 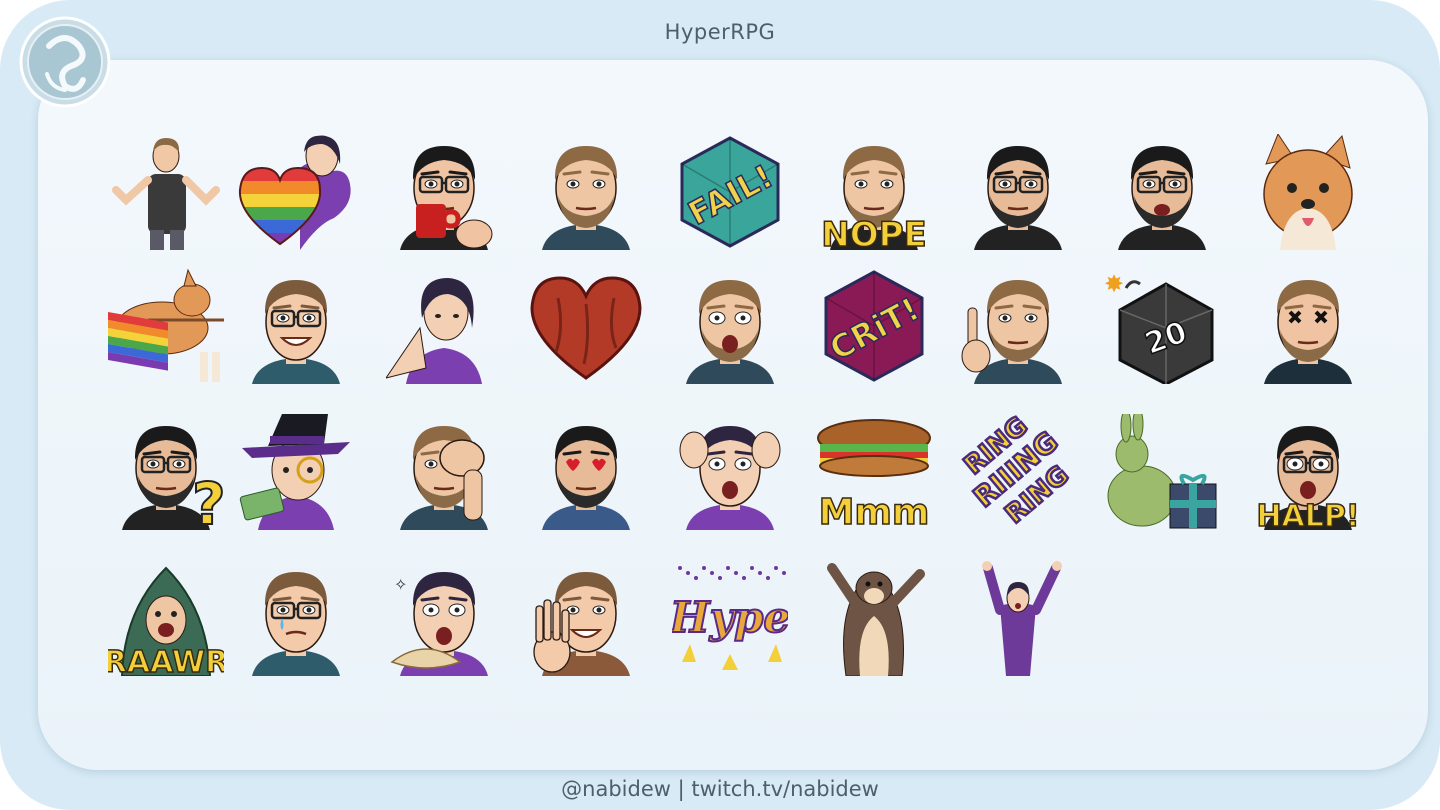 I want to click on emote-heart-wood, so click(x=586, y=326).